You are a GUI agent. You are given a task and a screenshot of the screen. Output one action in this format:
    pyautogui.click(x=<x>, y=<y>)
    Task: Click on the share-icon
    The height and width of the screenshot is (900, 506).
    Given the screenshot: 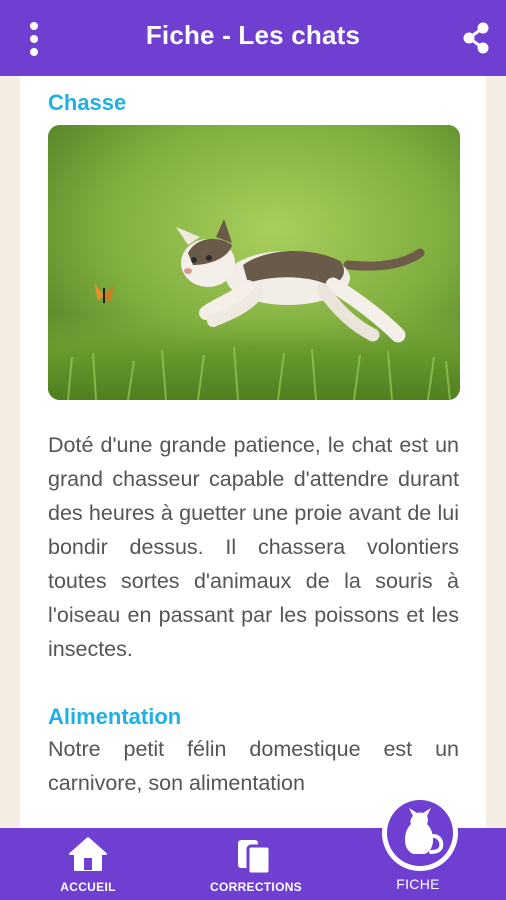 What is the action you would take?
    pyautogui.click(x=476, y=38)
    